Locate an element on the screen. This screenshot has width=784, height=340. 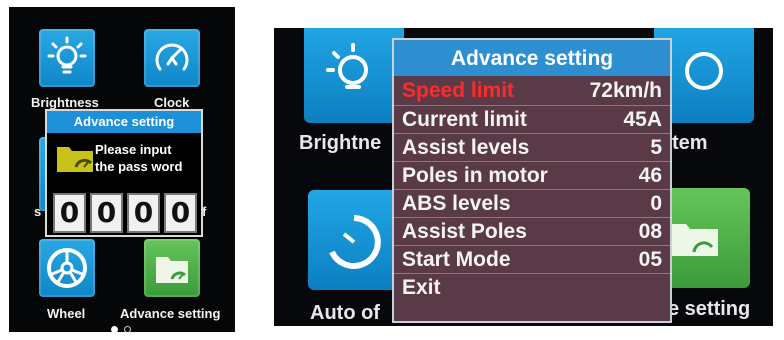
menu-item-value: 08 is located at coordinates (650, 231).